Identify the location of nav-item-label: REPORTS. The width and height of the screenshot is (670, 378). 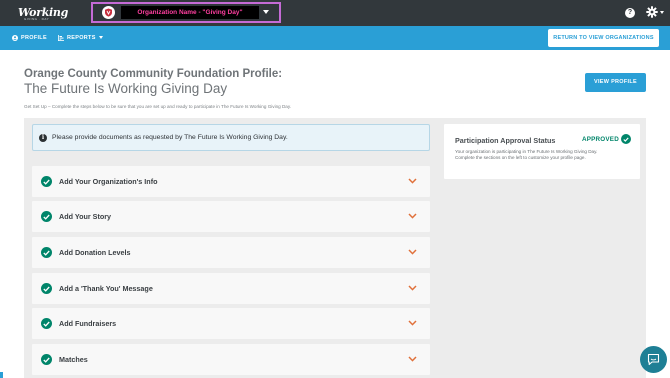
(81, 38).